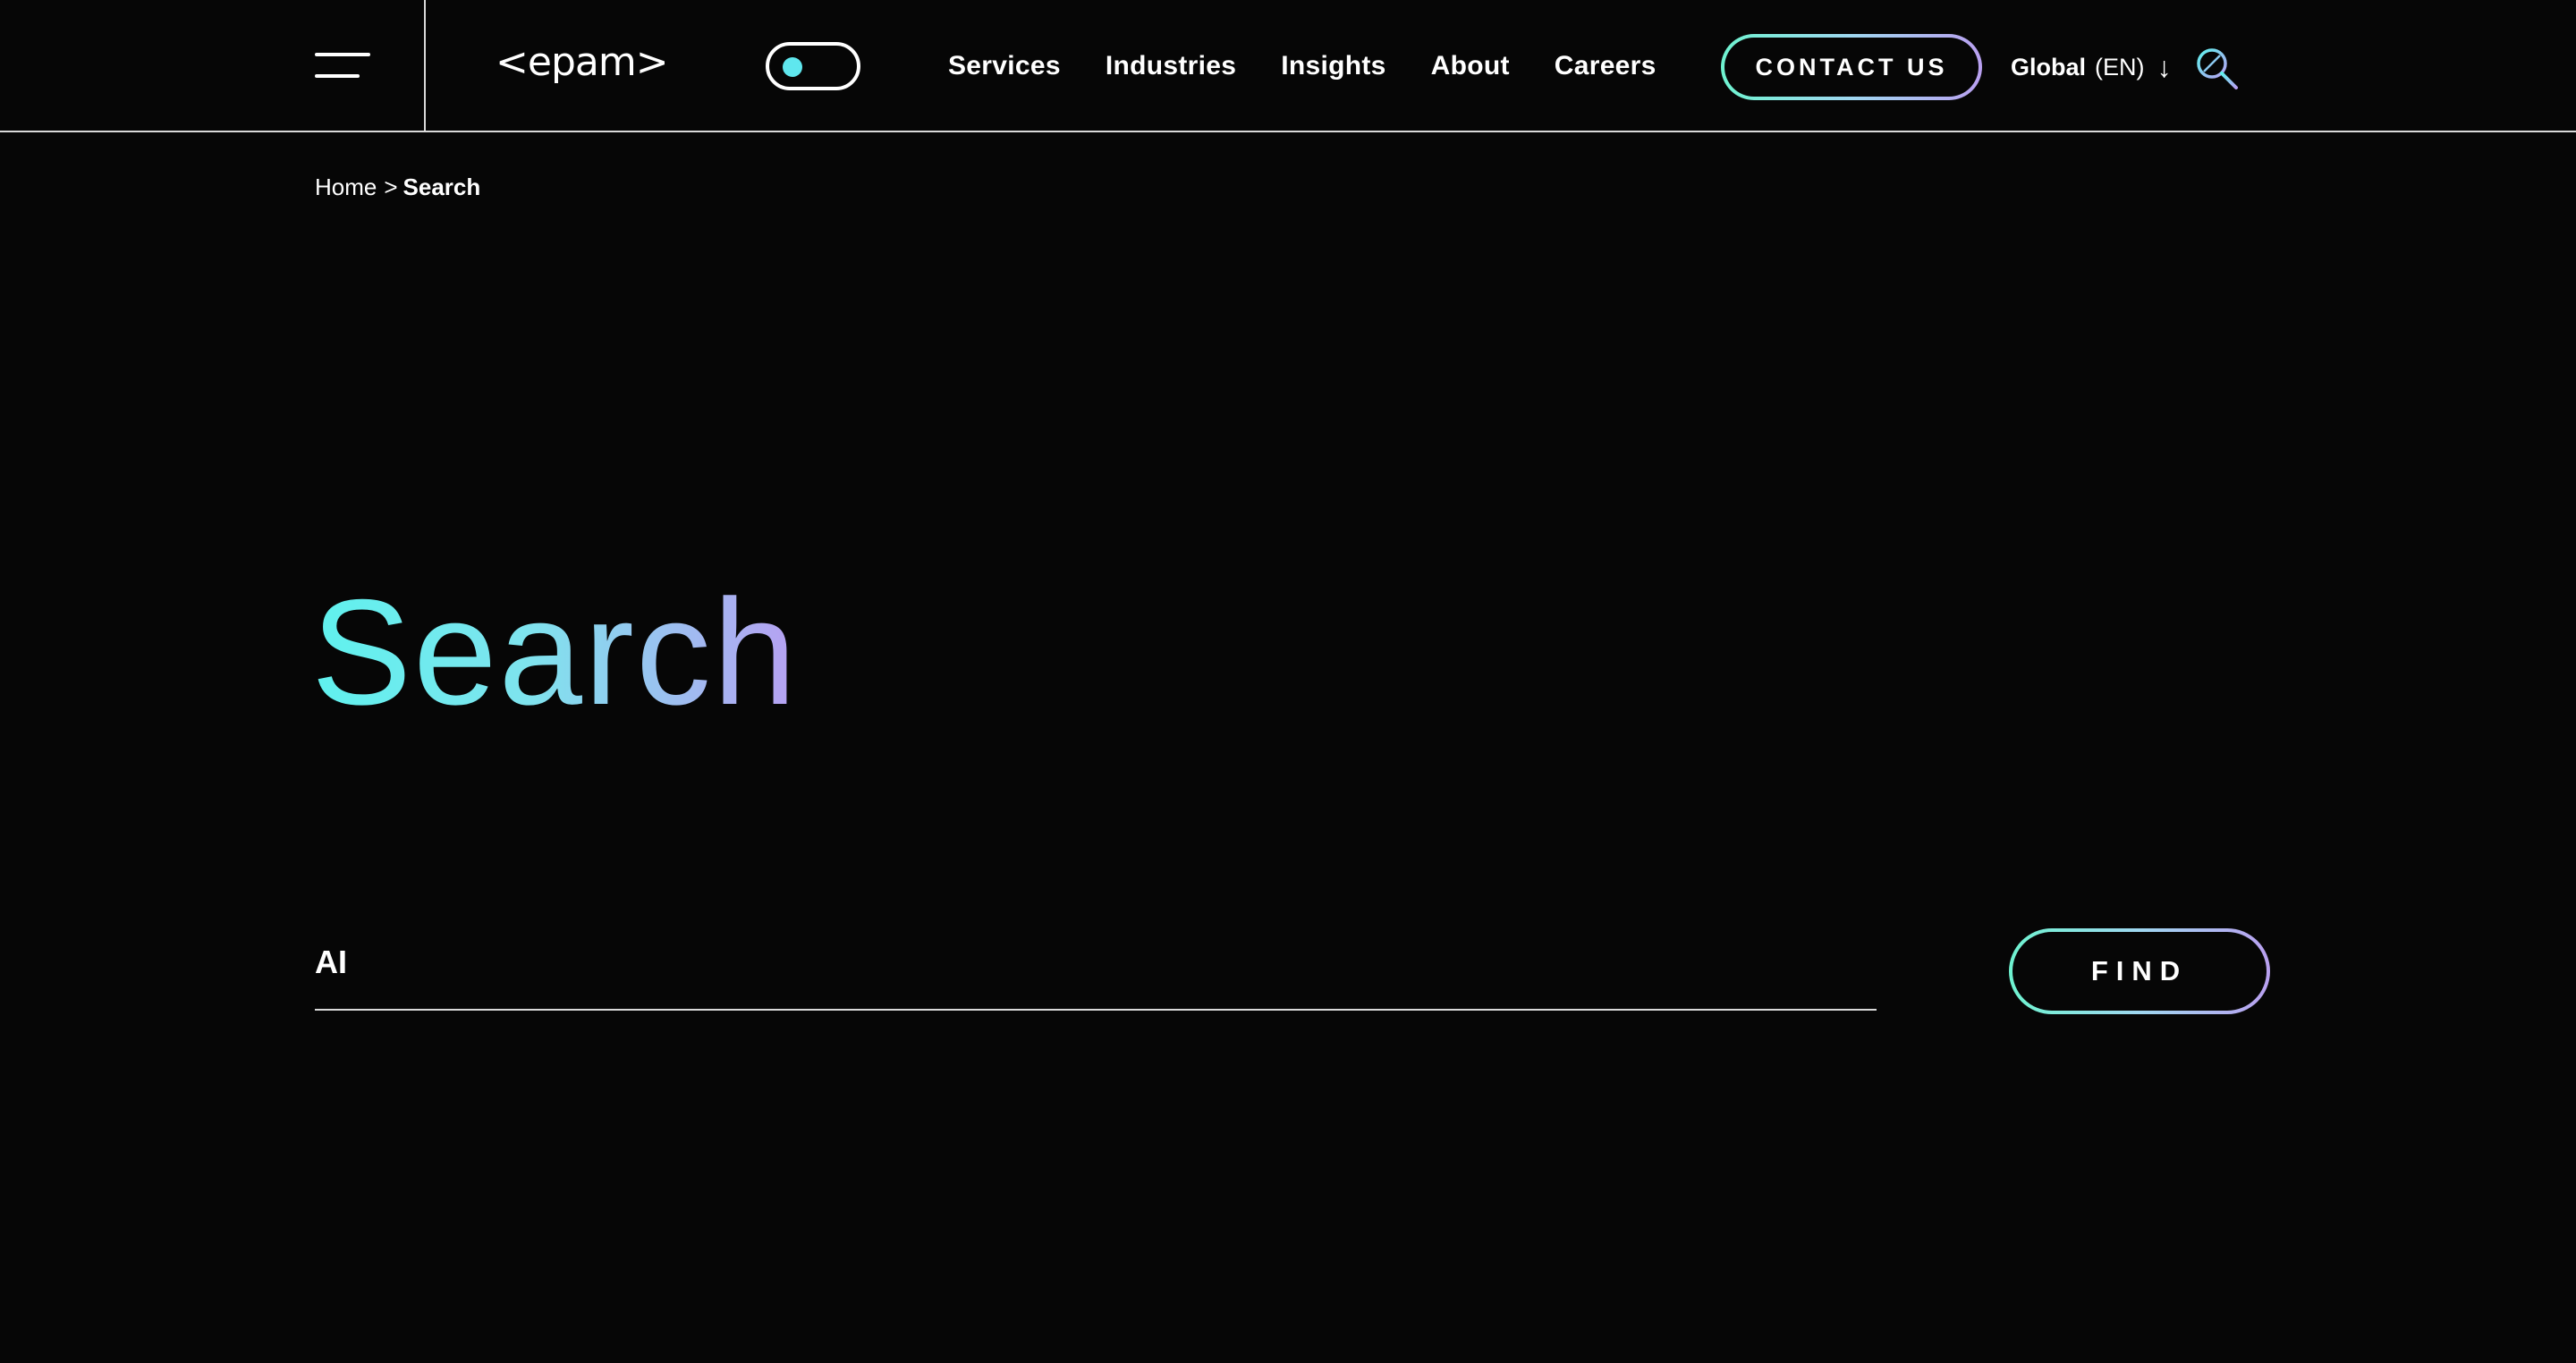 This screenshot has width=2576, height=1363. What do you see at coordinates (1096, 962) in the screenshot?
I see `search-input` at bounding box center [1096, 962].